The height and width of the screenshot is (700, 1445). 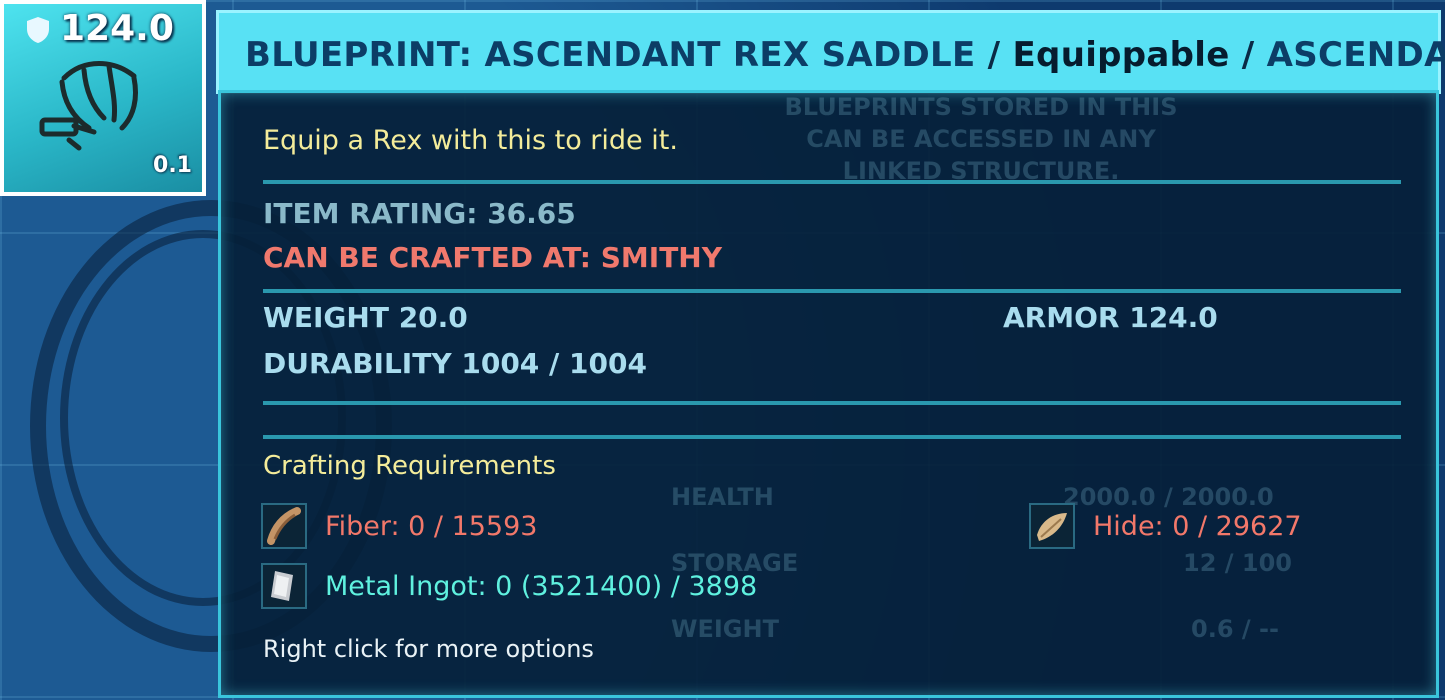 I want to click on ghost-weight-label: WEIGHT, so click(x=725, y=629).